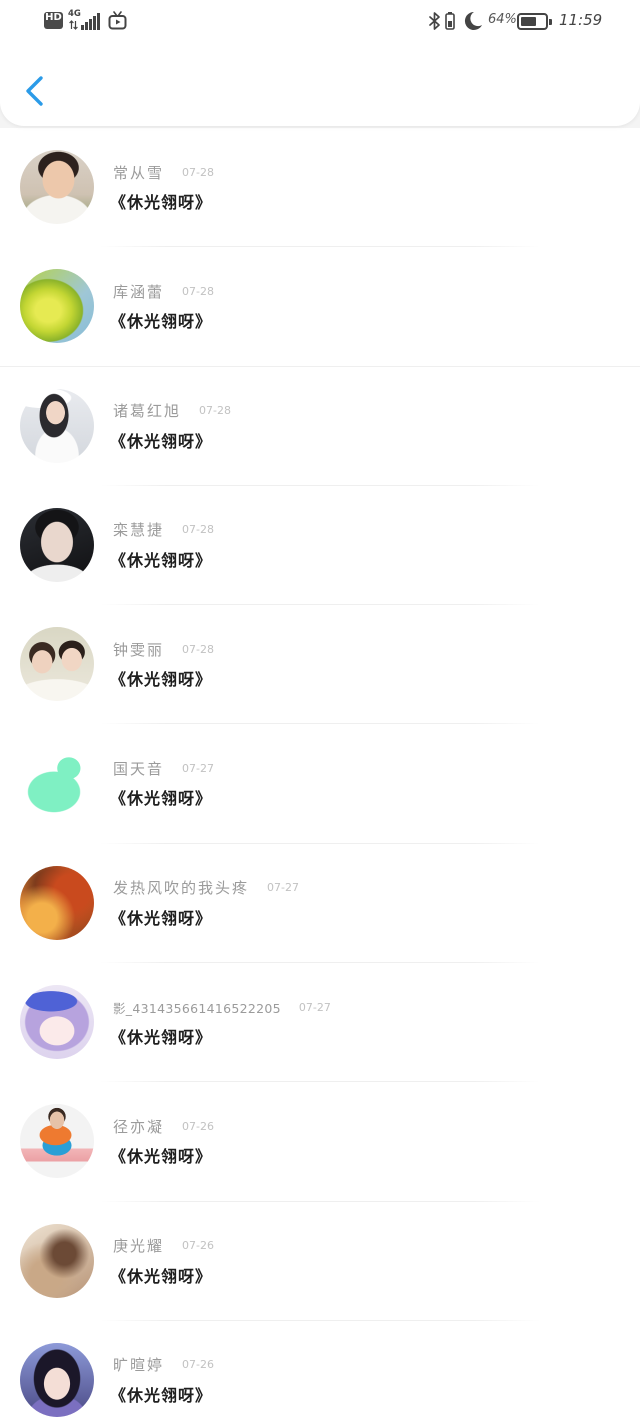  What do you see at coordinates (147, 411) in the screenshot?
I see `user-name: 诸葛红旭` at bounding box center [147, 411].